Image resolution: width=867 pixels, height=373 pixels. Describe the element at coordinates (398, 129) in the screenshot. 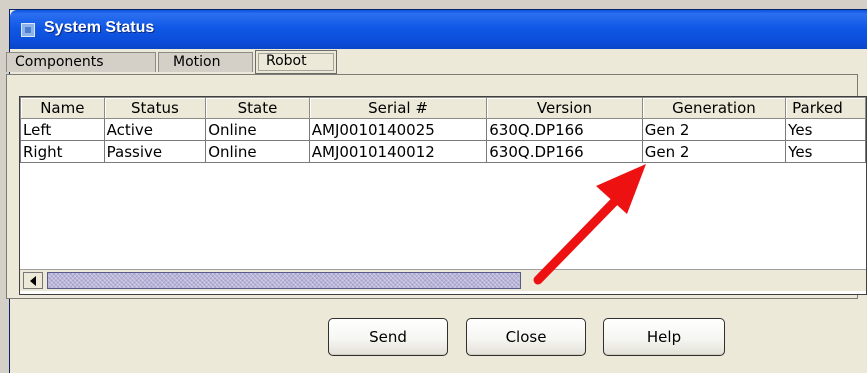

I see `cell-serial: AMJ0010140025` at that location.